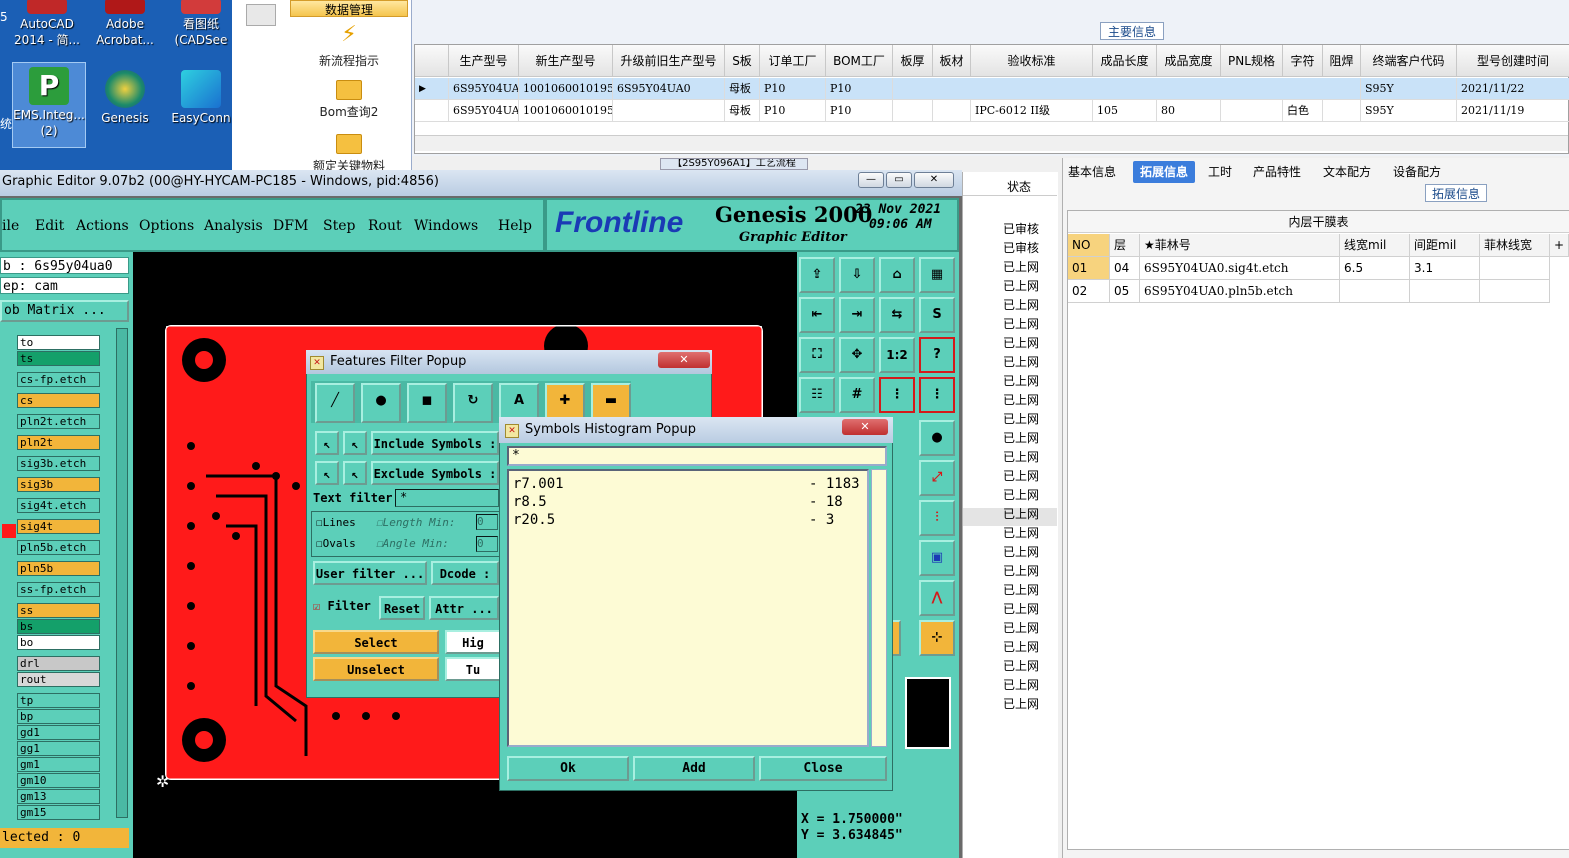  I want to click on column-header: S板, so click(742, 61).